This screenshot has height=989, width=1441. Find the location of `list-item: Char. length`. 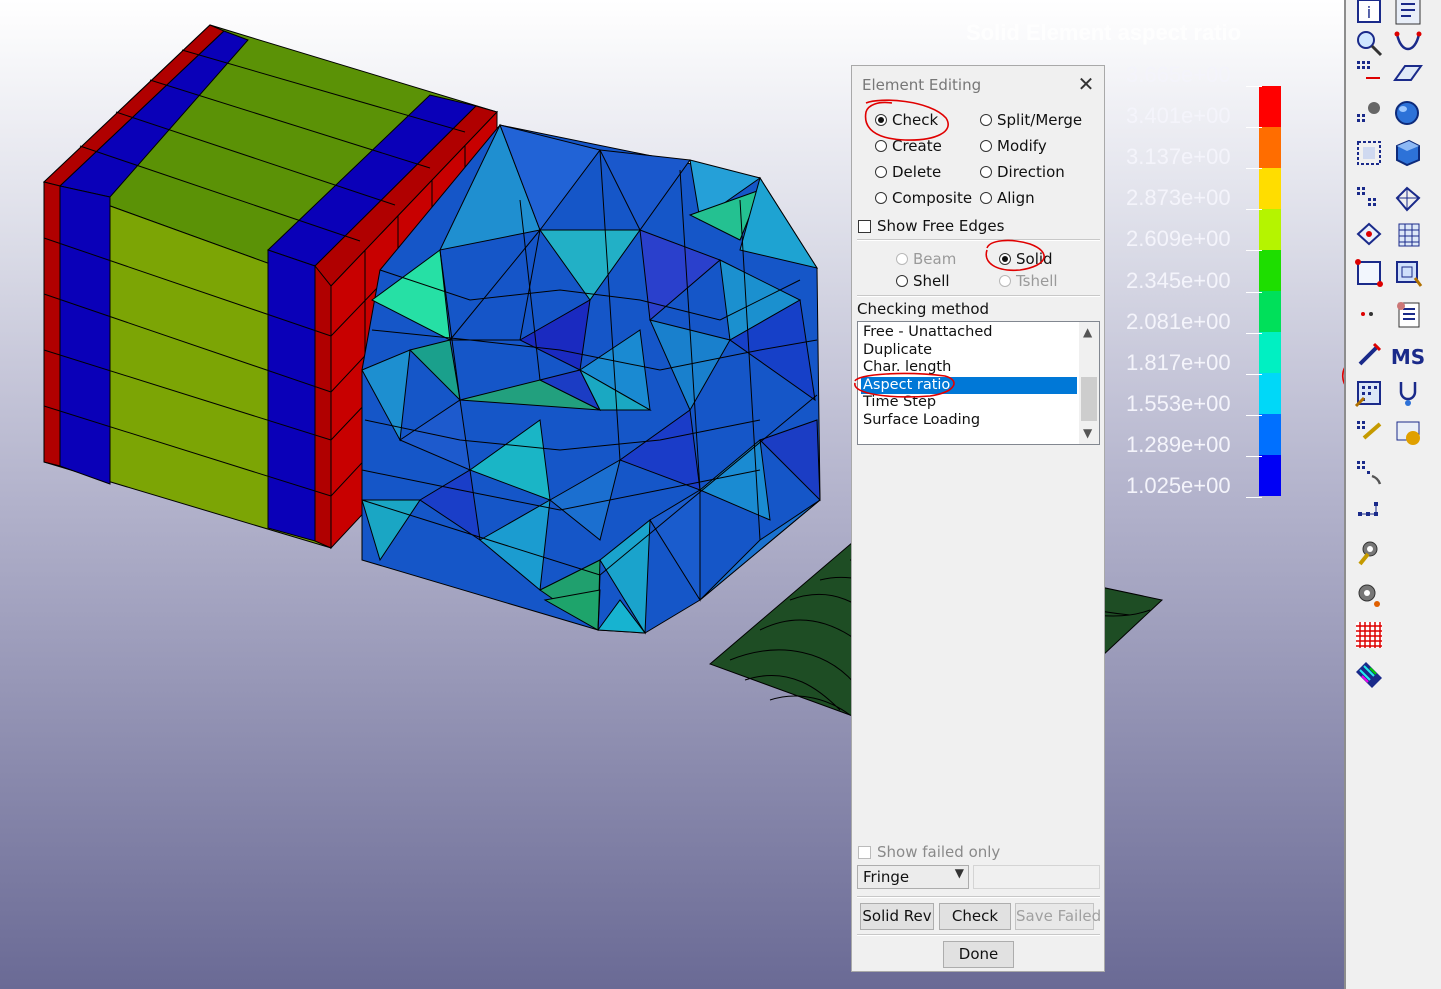

list-item: Char. length is located at coordinates (969, 367).